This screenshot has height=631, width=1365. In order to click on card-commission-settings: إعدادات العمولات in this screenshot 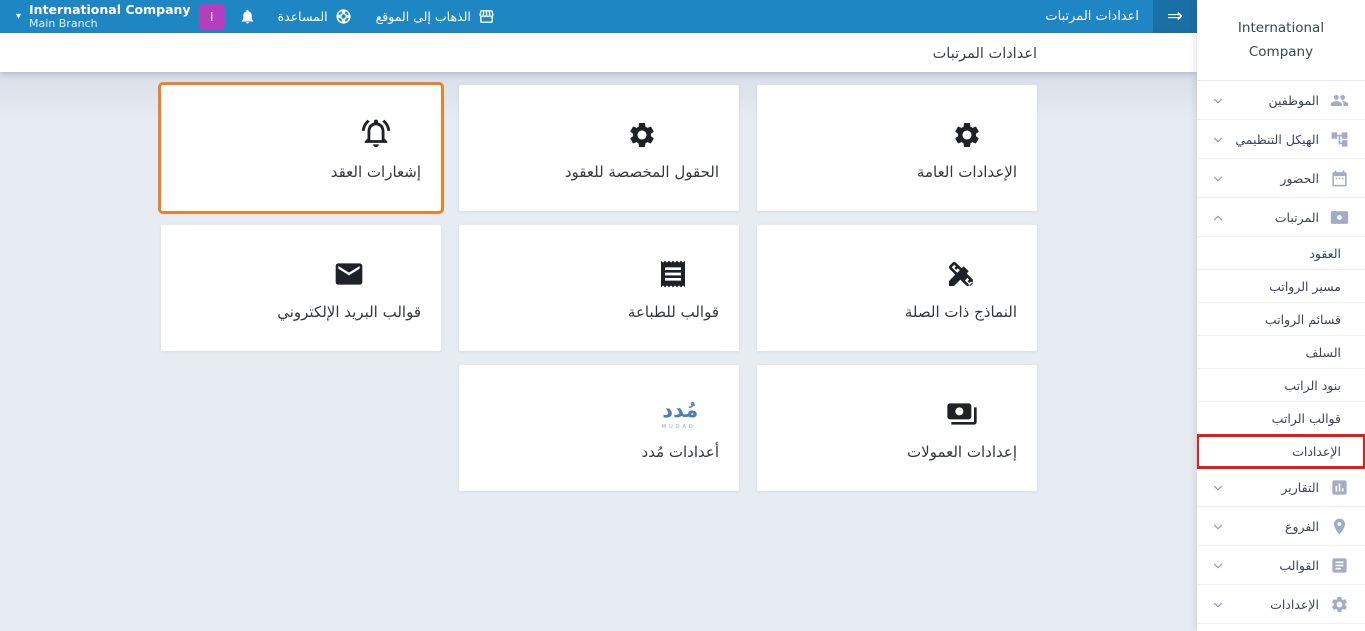, I will do `click(897, 428)`.